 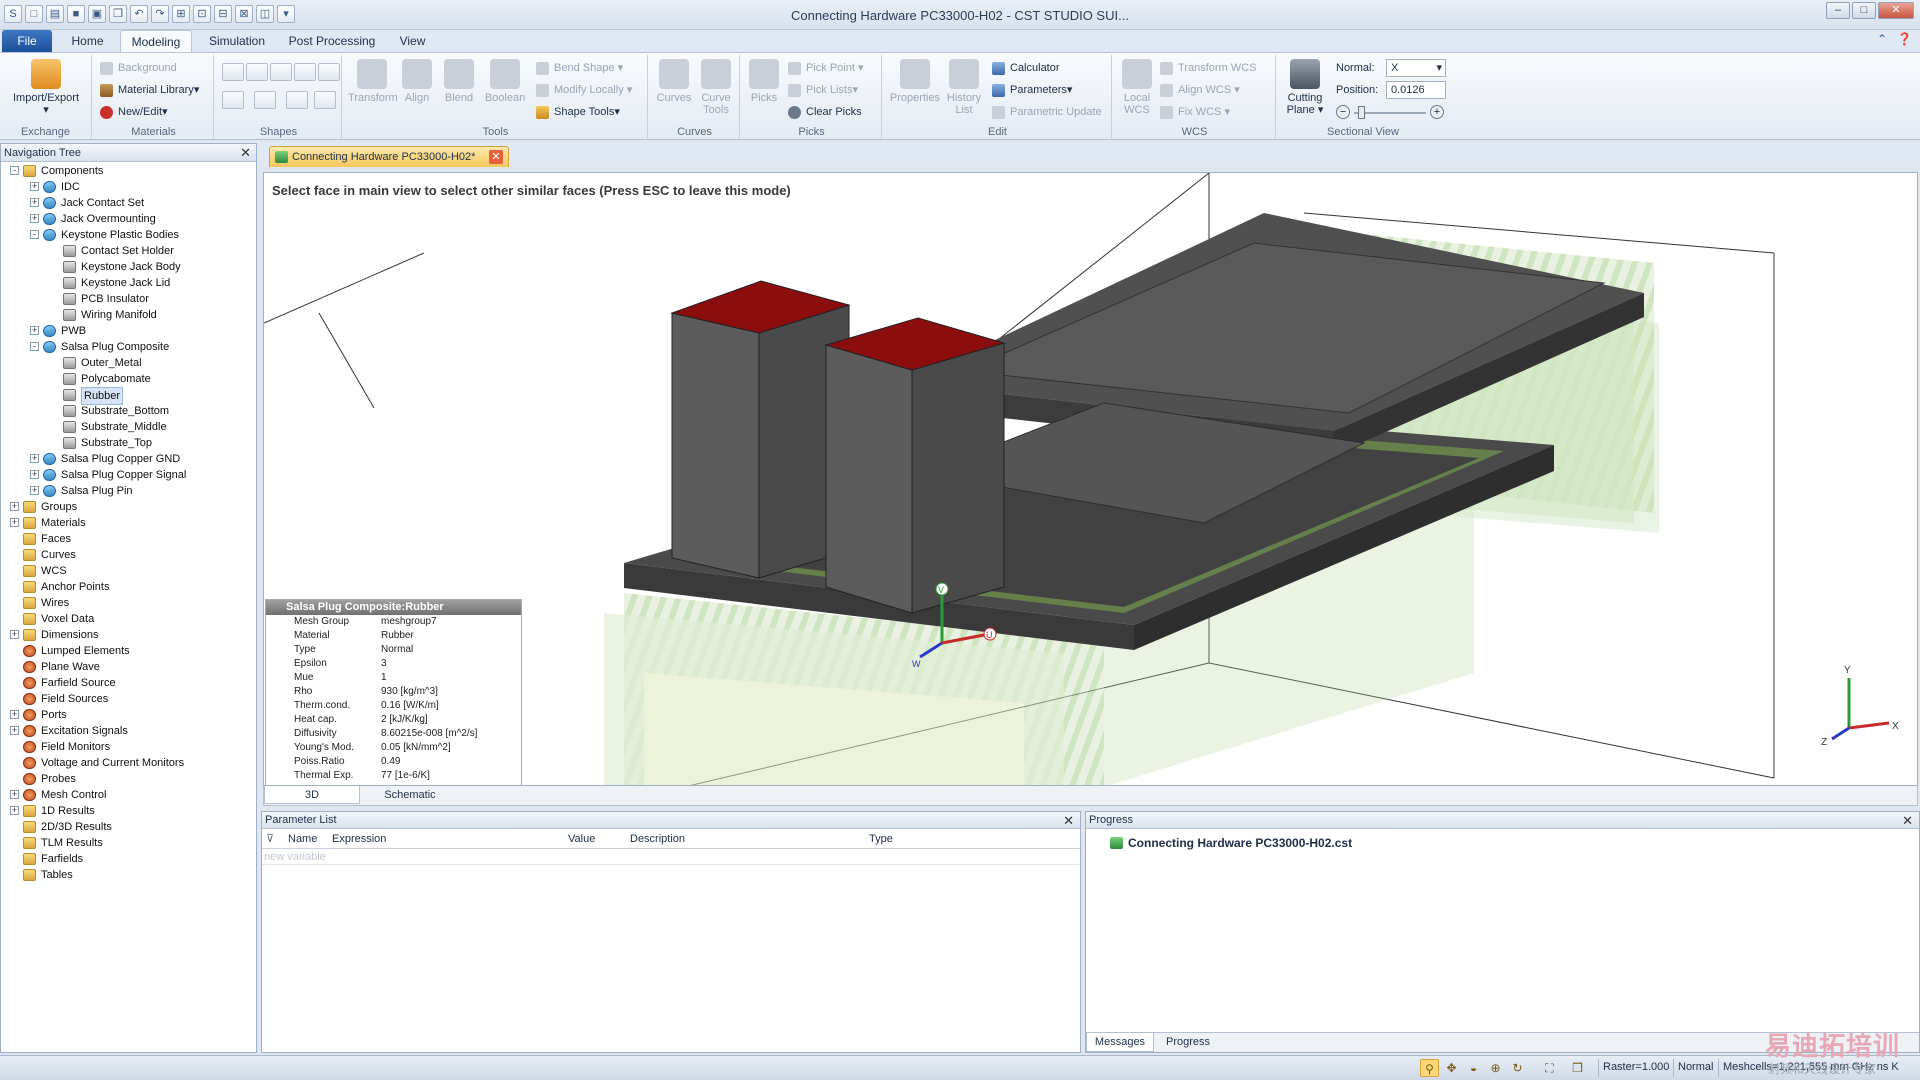 What do you see at coordinates (128, 603) in the screenshot?
I see `tree-item-wires: Wires` at bounding box center [128, 603].